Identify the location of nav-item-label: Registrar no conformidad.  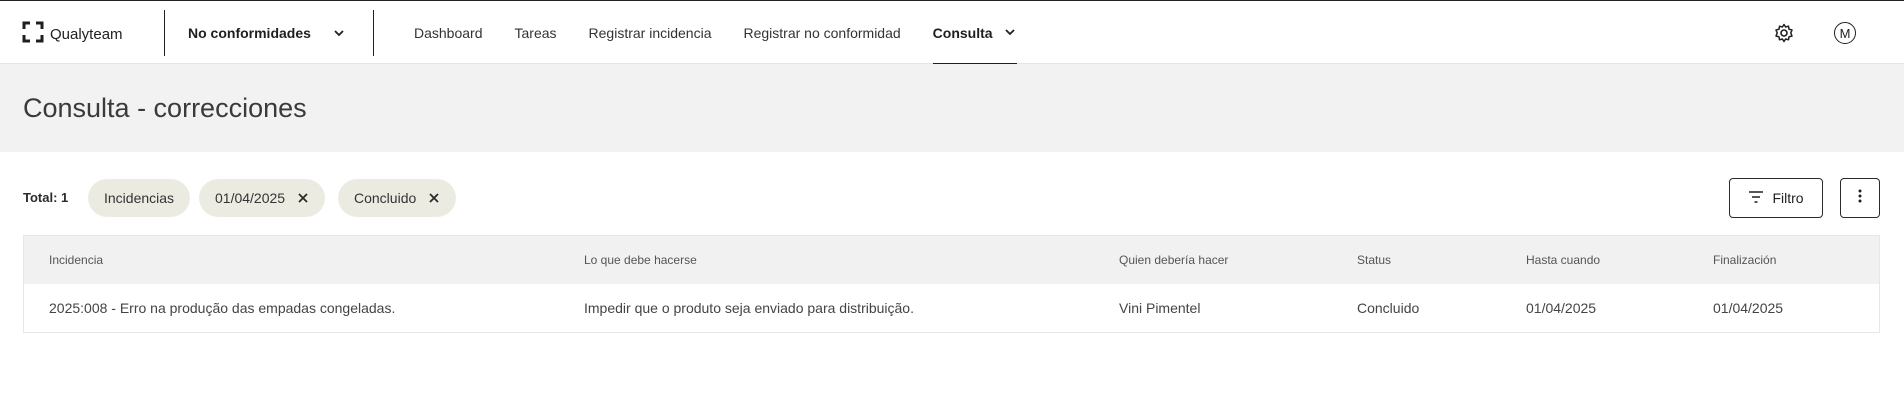
(822, 33).